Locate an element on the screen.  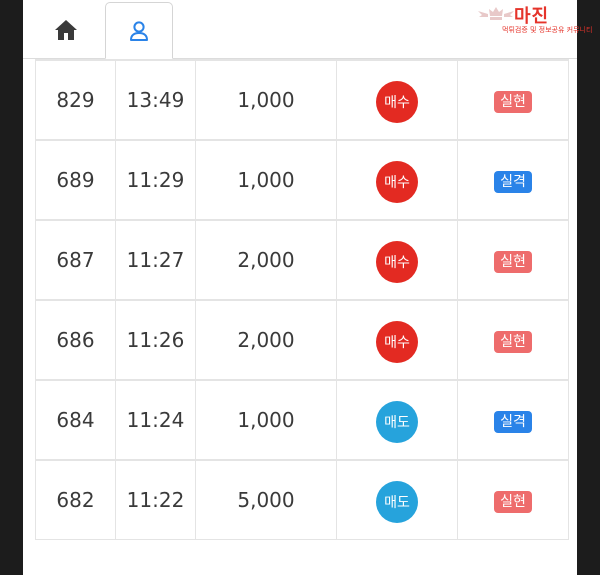
tab-home is located at coordinates (66, 30).